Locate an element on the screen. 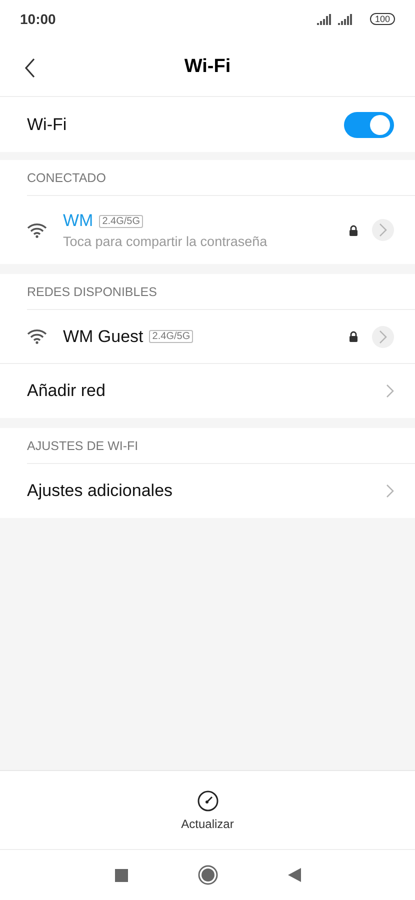 This screenshot has height=900, width=415. section-header: CONECTADO is located at coordinates (221, 178).